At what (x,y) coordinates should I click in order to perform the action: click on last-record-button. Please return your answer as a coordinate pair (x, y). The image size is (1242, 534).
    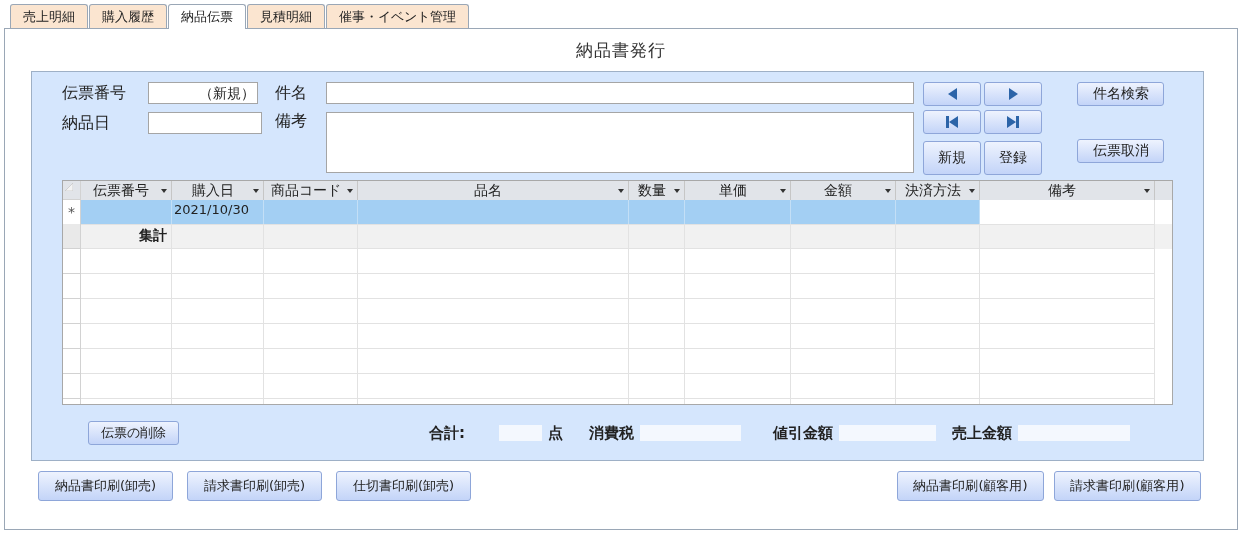
    Looking at the image, I should click on (1013, 122).